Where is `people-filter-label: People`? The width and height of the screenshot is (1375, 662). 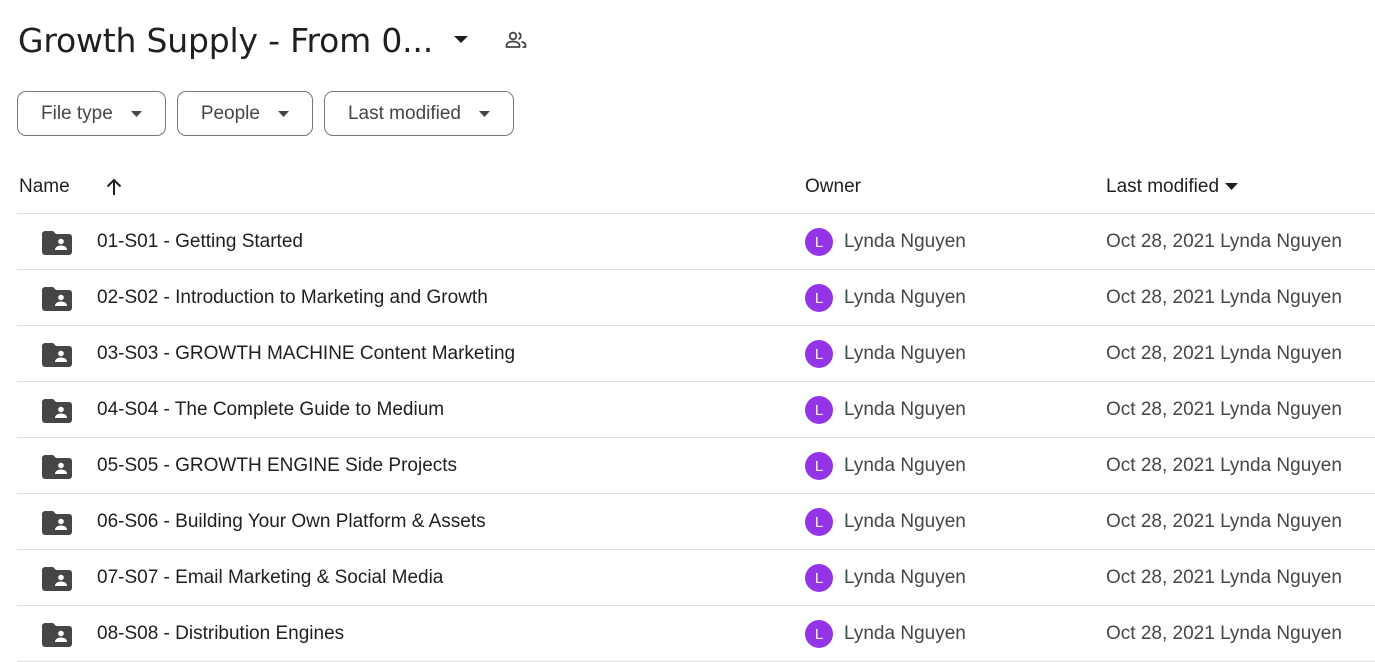 people-filter-label: People is located at coordinates (230, 113).